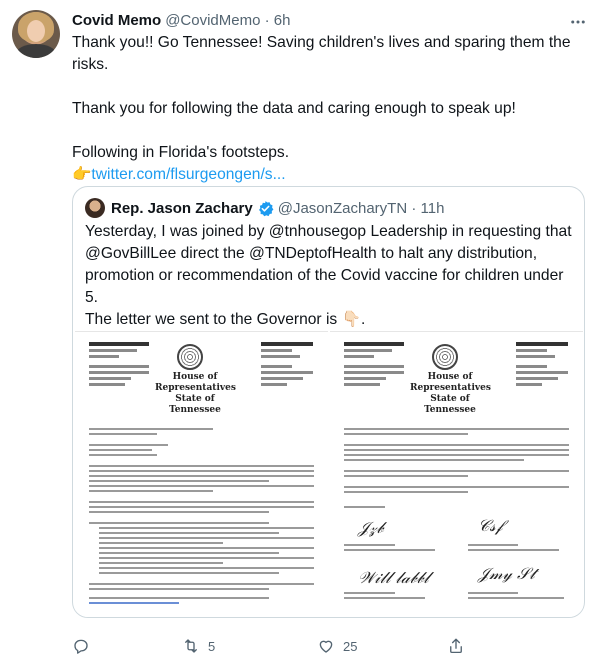  What do you see at coordinates (456, 549) in the screenshot?
I see `signature-block-top` at bounding box center [456, 549].